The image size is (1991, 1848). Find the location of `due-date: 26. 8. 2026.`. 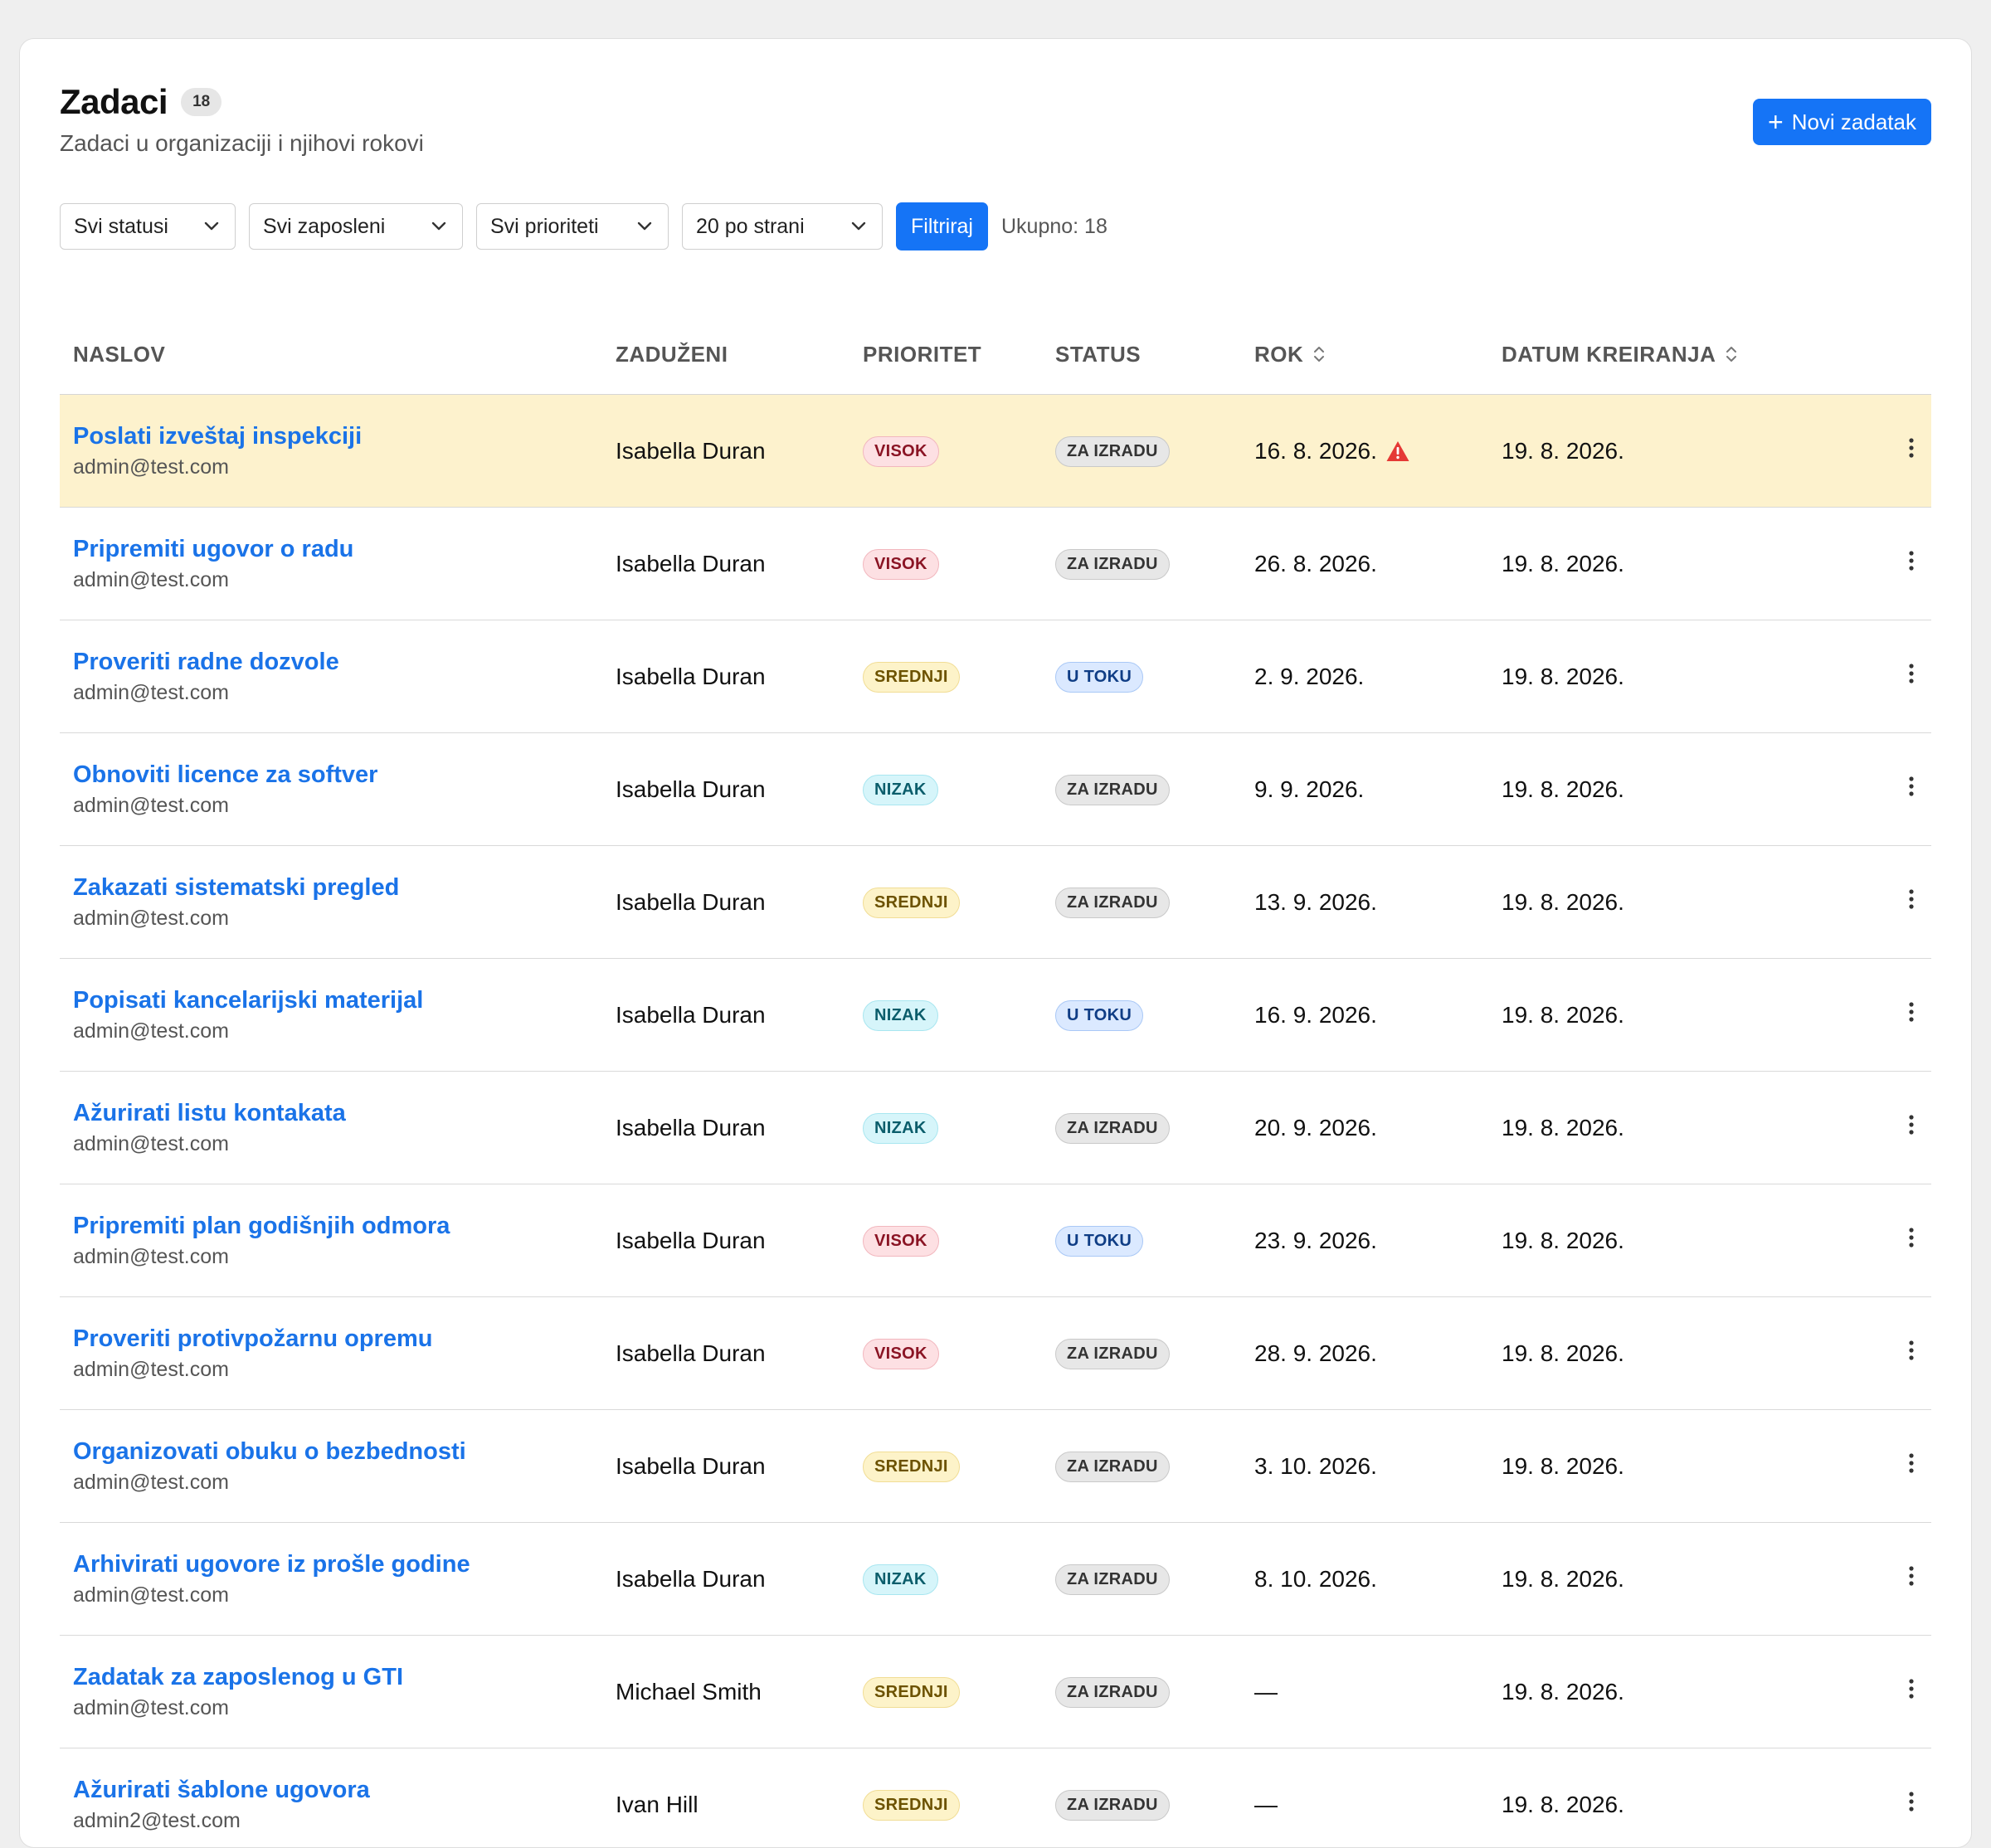

due-date: 26. 8. 2026. is located at coordinates (1316, 564).